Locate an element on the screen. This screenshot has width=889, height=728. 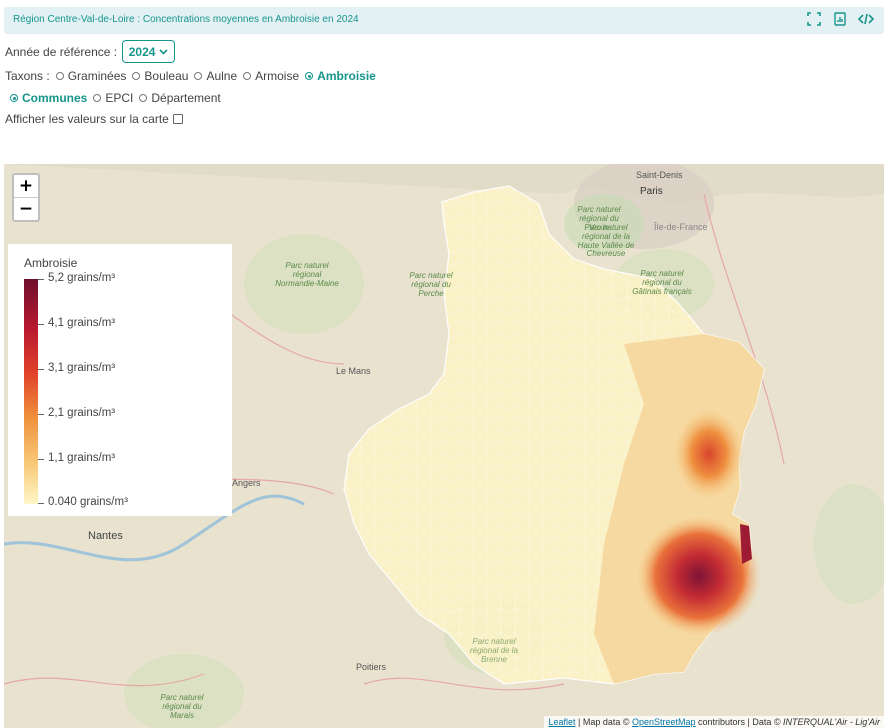
title-actions is located at coordinates (840, 19).